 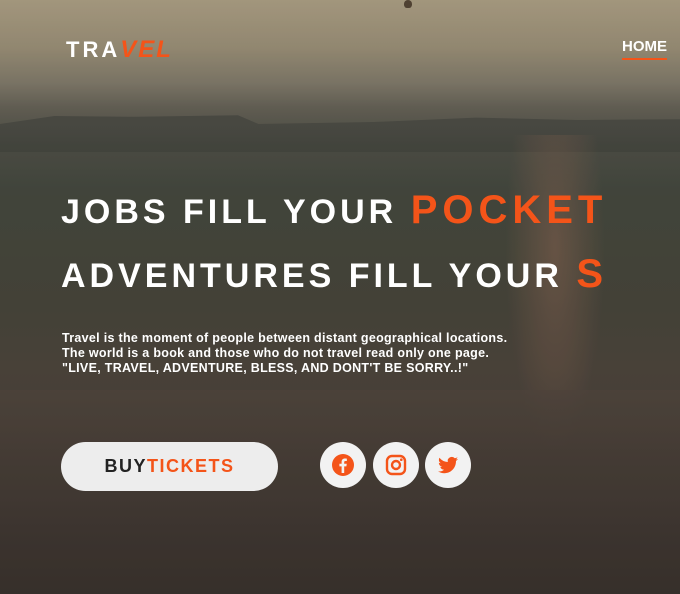 I want to click on headline-line-1-accent: POCKET, so click(x=509, y=210).